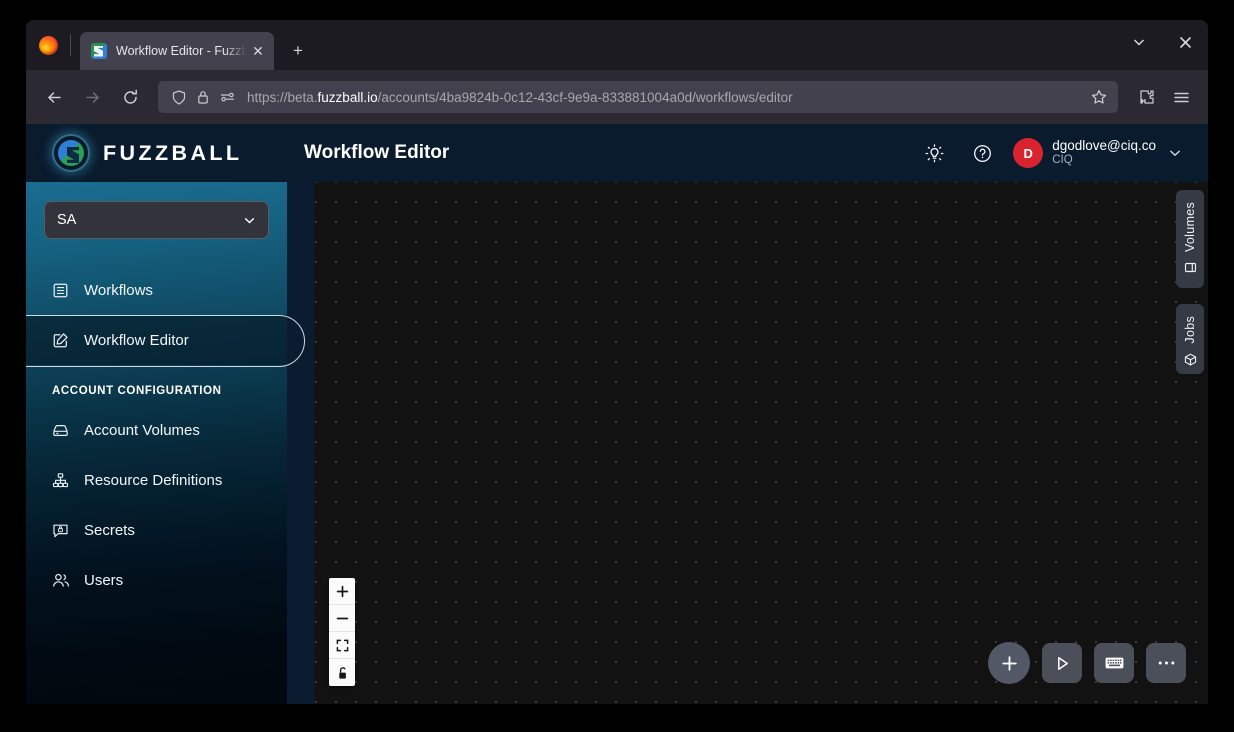 Image resolution: width=1234 pixels, height=732 pixels. Describe the element at coordinates (1190, 267) in the screenshot. I see `volume-cylinder-icon` at that location.